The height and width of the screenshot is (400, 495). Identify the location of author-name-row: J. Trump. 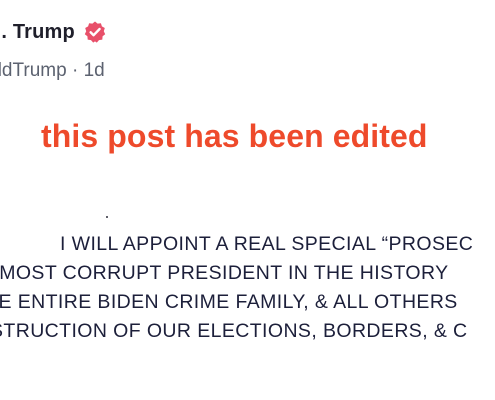
(53, 32).